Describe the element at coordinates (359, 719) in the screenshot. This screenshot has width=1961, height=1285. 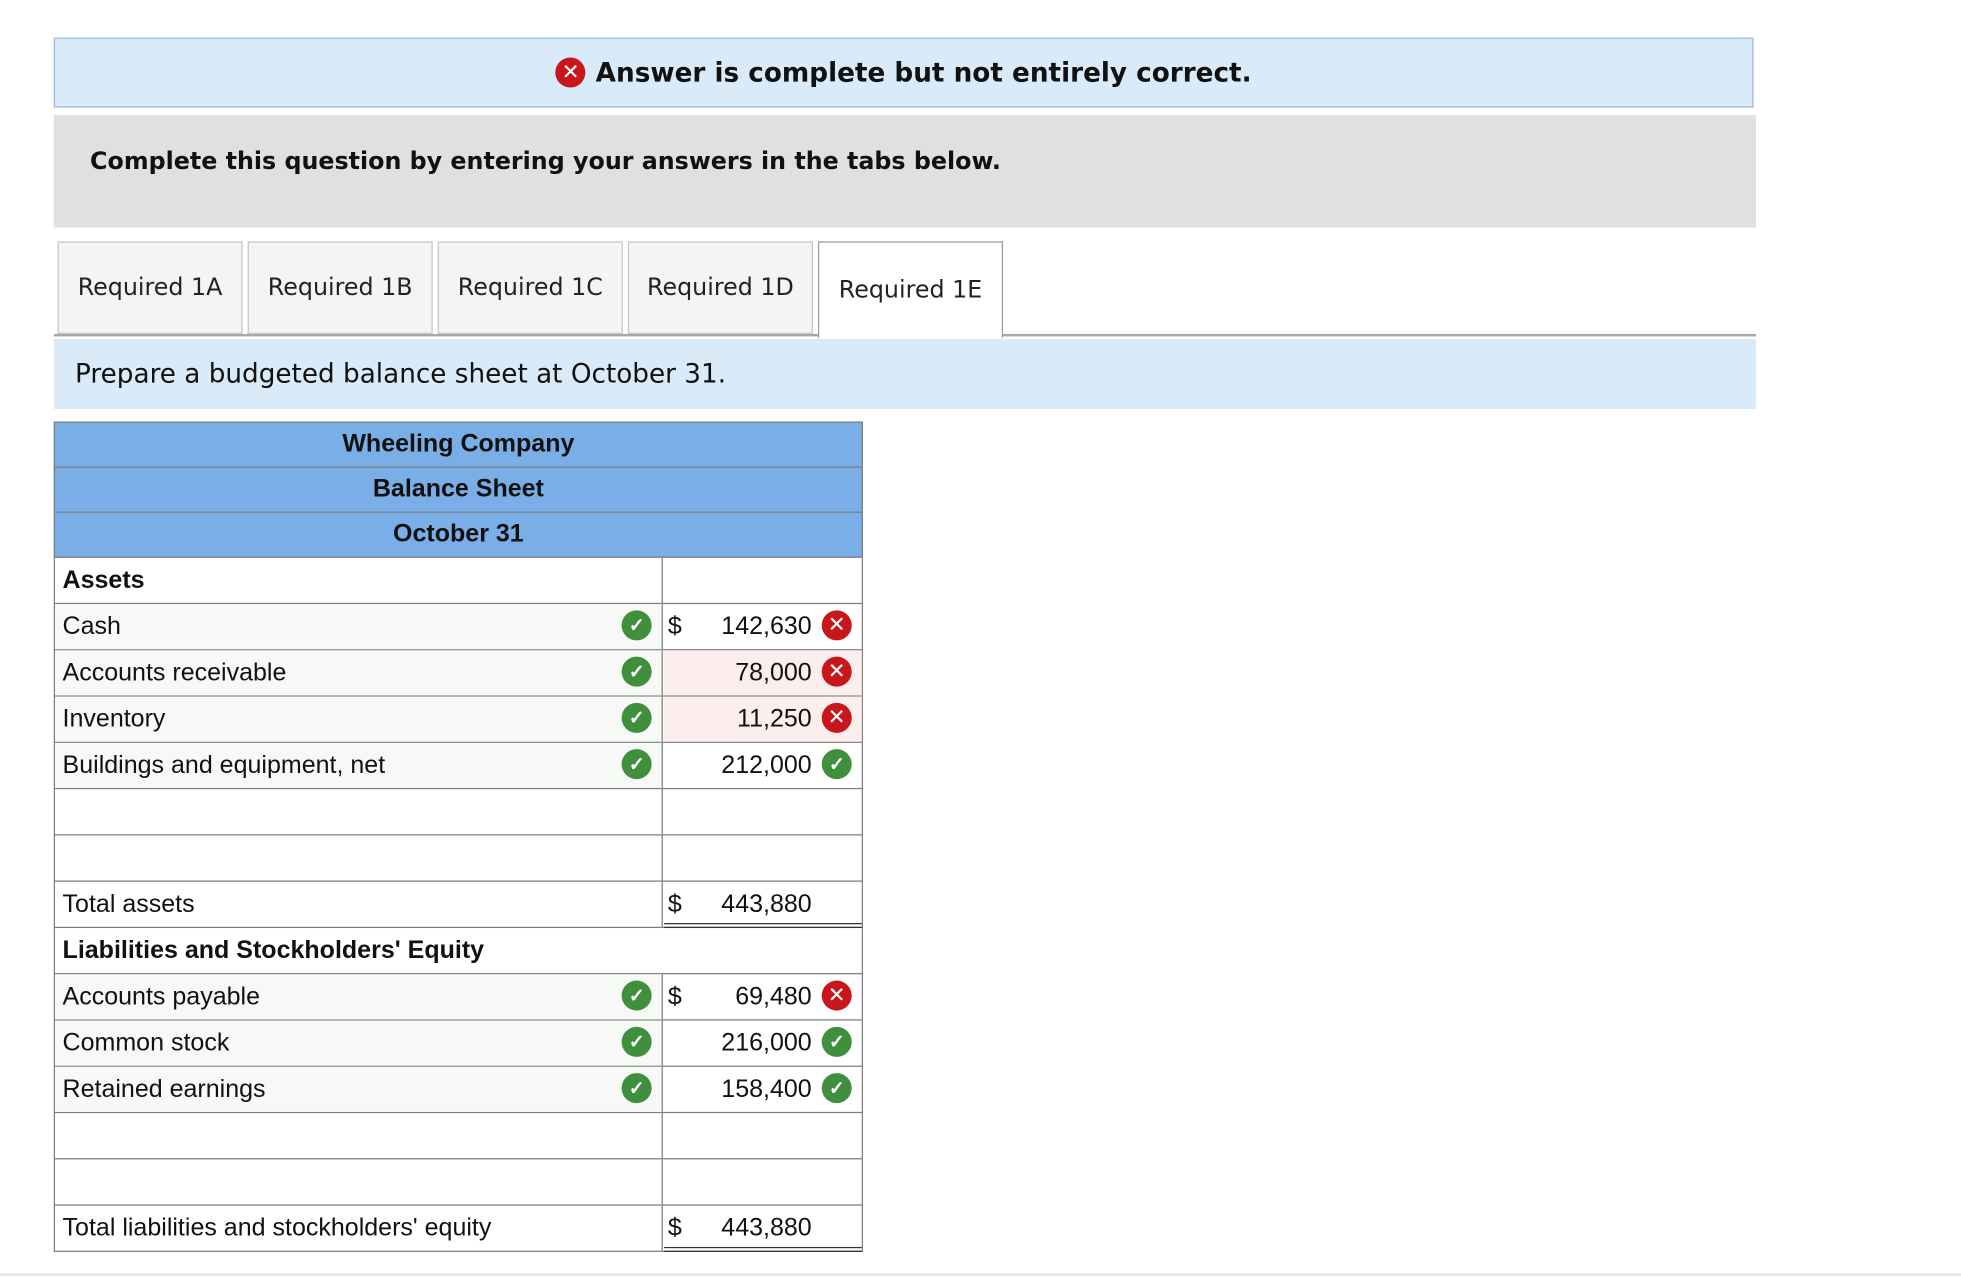
I see `account-select-inventory: Inventory ✓` at that location.